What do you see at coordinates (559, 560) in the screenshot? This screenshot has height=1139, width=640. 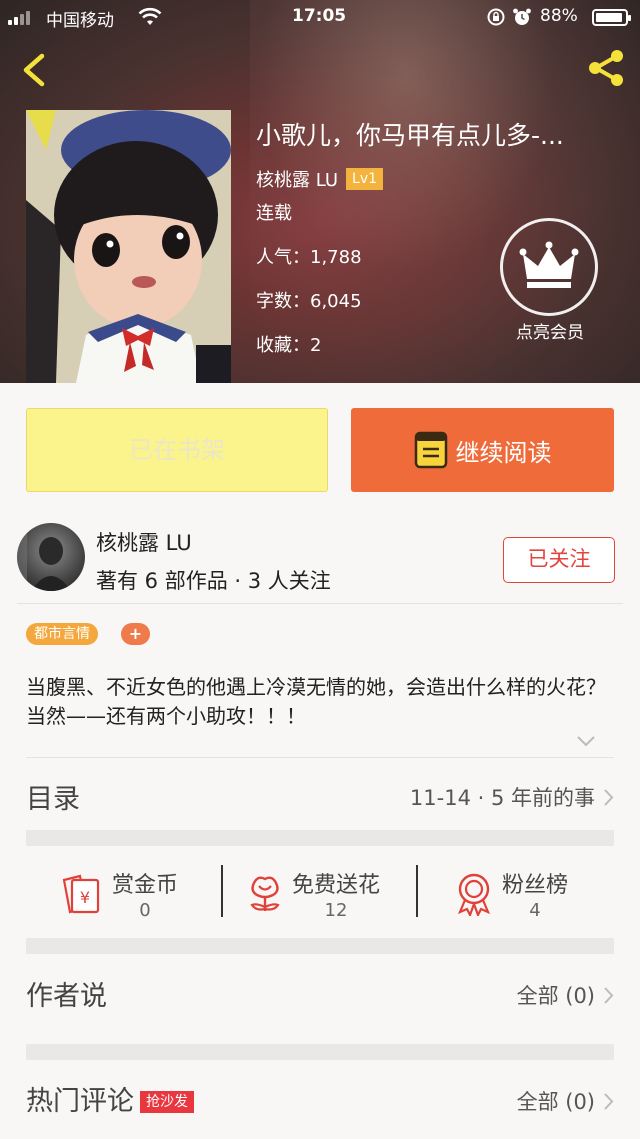 I see `follow-button: 已关注` at bounding box center [559, 560].